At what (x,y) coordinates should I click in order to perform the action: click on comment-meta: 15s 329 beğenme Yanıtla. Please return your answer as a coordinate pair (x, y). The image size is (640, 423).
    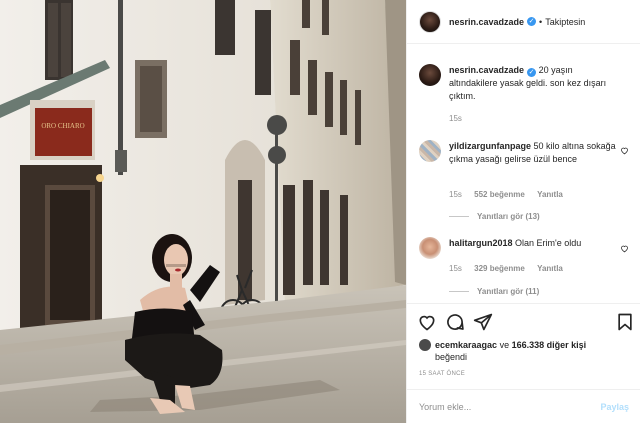
    Looking at the image, I should click on (511, 268).